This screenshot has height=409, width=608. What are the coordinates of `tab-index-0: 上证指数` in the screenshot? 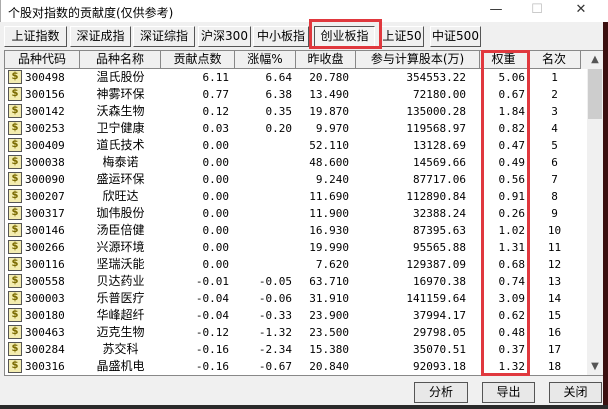 It's located at (35, 36).